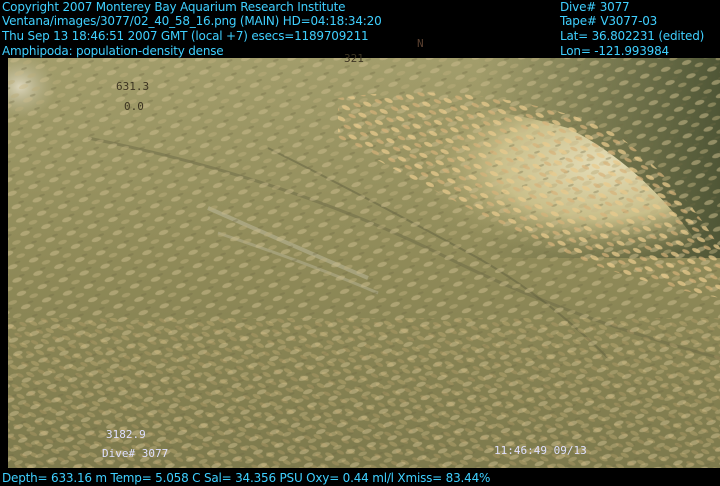 The width and height of the screenshot is (720, 486). Describe the element at coordinates (614, 51) in the screenshot. I see `longitude-text: Lon= -121.993984` at that location.